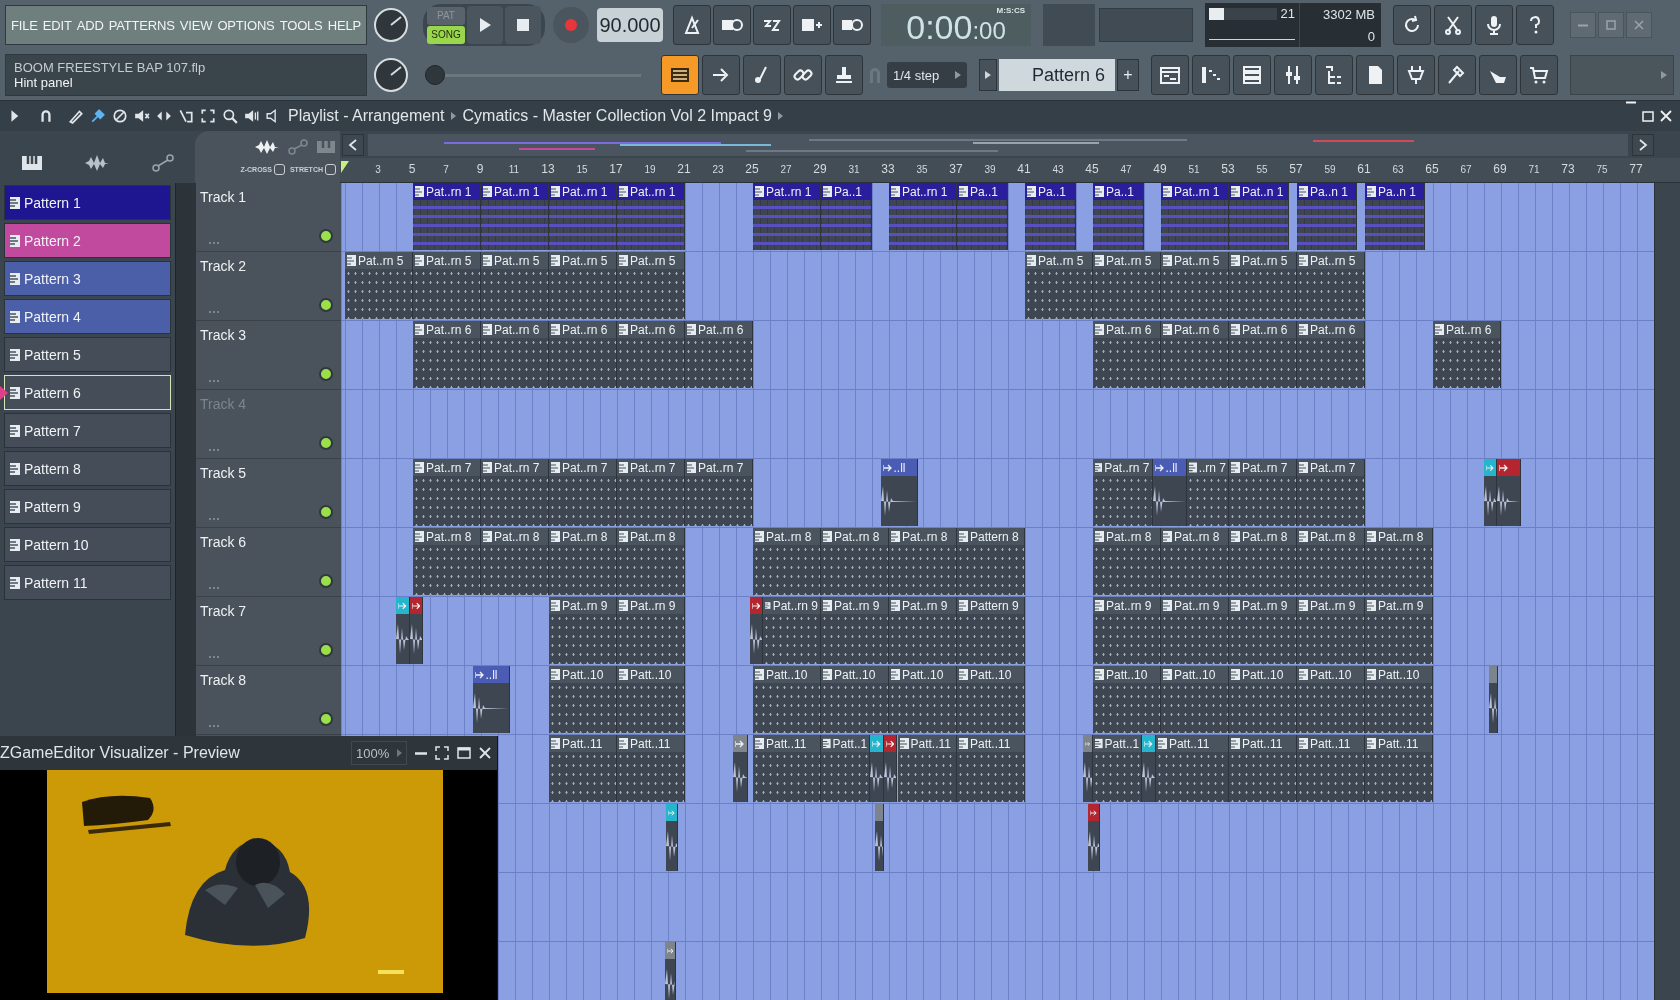 The width and height of the screenshot is (1680, 1000). What do you see at coordinates (301, 25) in the screenshot?
I see `menu-item: TOOLS` at bounding box center [301, 25].